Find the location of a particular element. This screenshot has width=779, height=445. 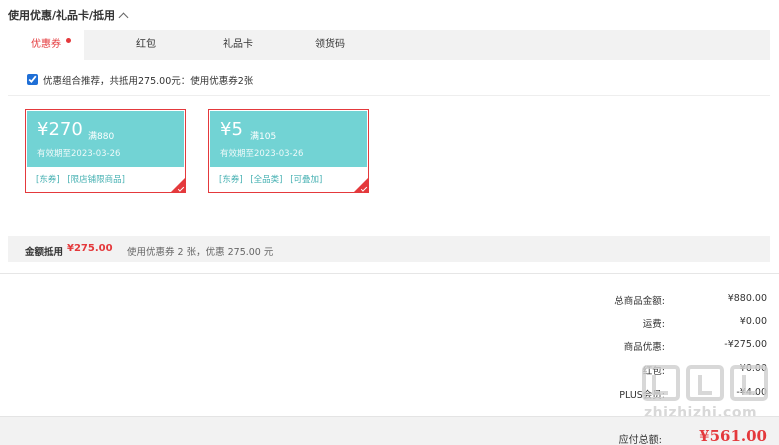

coupon-amount: ¥5 is located at coordinates (231, 129).